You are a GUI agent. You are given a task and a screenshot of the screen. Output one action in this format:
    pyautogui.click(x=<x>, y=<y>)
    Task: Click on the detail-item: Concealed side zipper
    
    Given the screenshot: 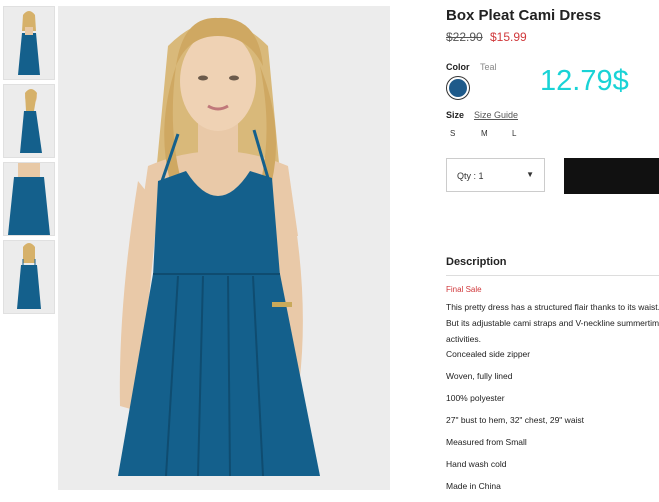 What is the action you would take?
    pyautogui.click(x=488, y=354)
    